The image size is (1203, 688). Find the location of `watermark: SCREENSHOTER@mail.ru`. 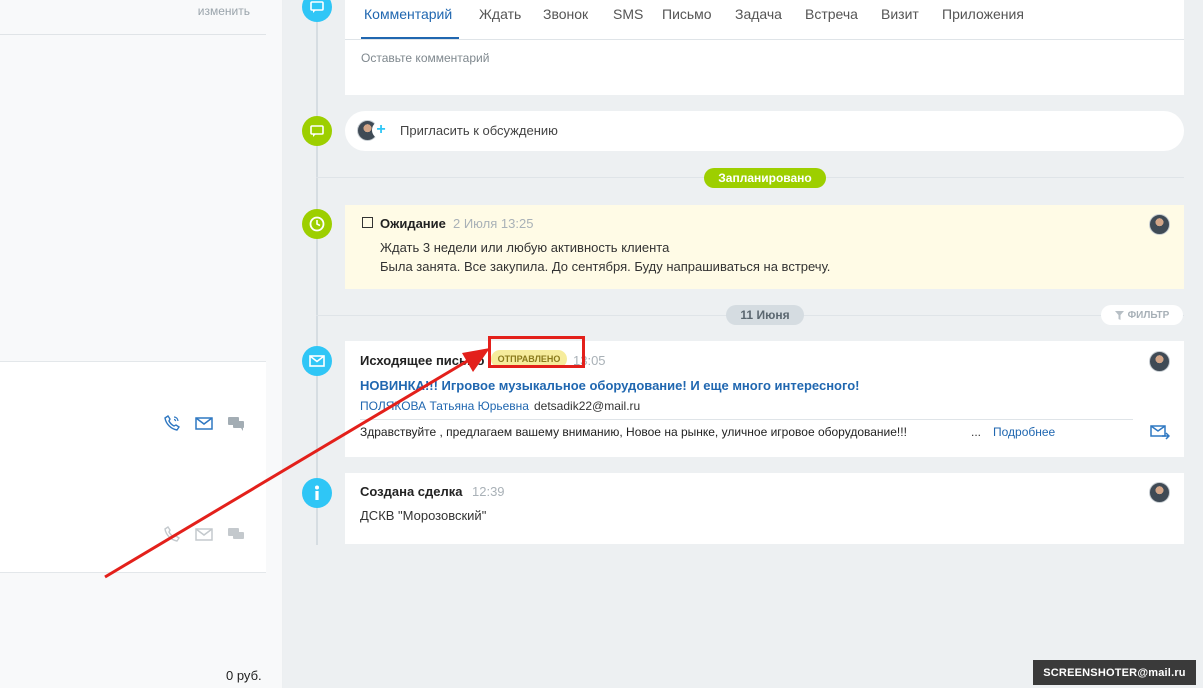

watermark: SCREENSHOTER@mail.ru is located at coordinates (1114, 672).